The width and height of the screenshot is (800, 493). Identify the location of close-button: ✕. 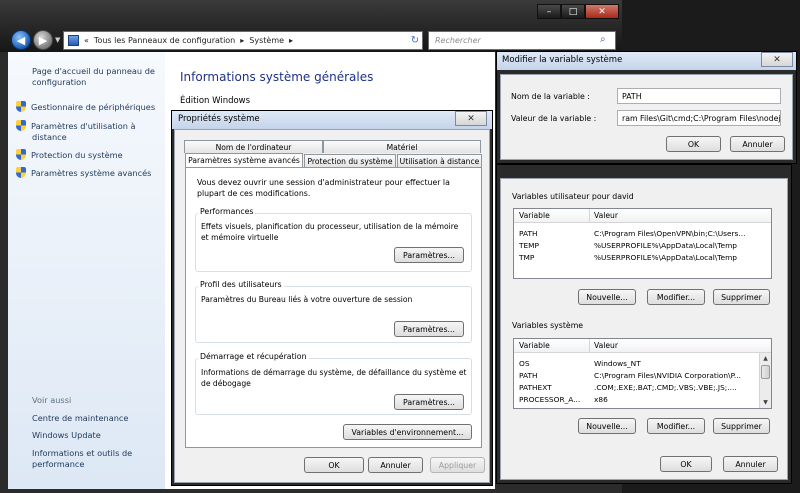
(602, 11).